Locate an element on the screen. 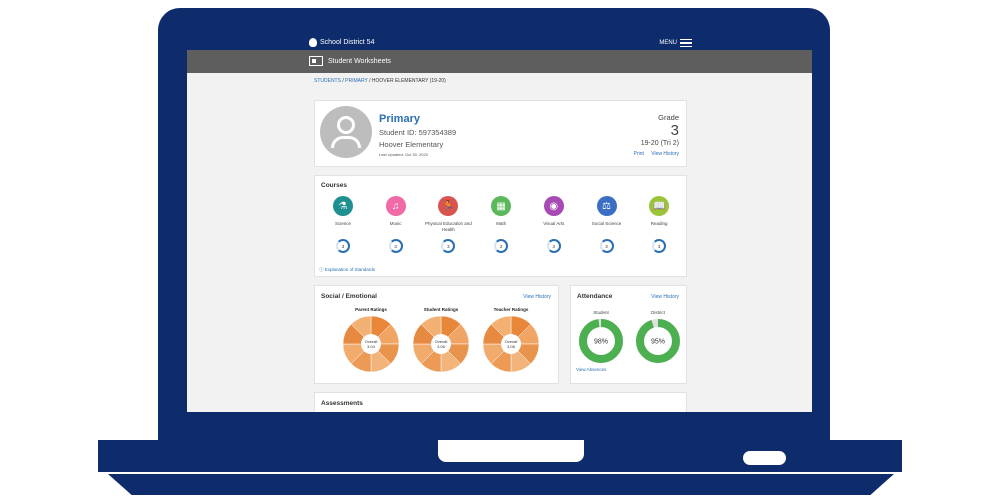 This screenshot has height=500, width=1000. palette-icon: ◉ is located at coordinates (553, 206).